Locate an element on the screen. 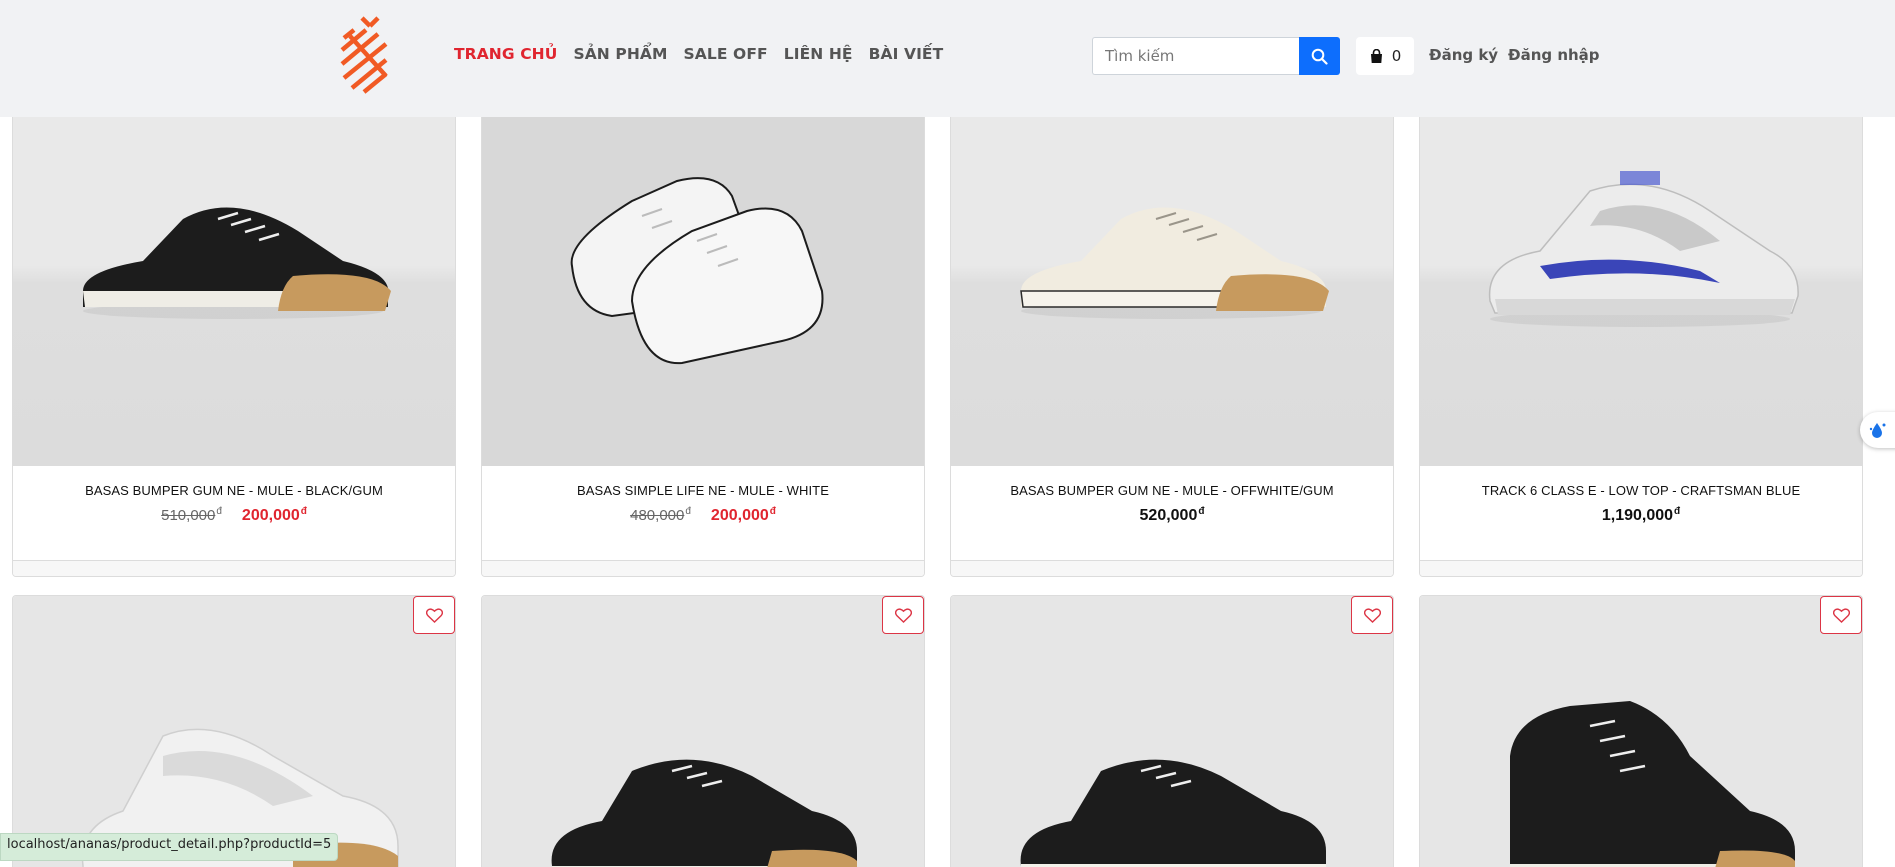 This screenshot has width=1895, height=867. cart-button: 0 is located at coordinates (1385, 56).